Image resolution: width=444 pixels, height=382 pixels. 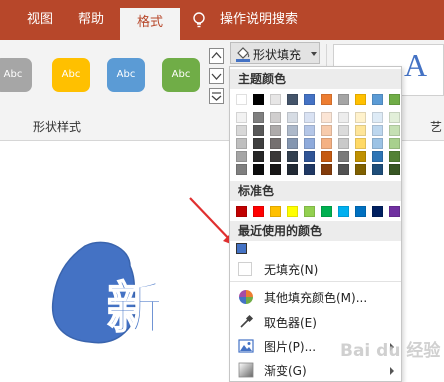 What do you see at coordinates (275, 53) in the screenshot?
I see `shape-fill-button: 形状填充` at bounding box center [275, 53].